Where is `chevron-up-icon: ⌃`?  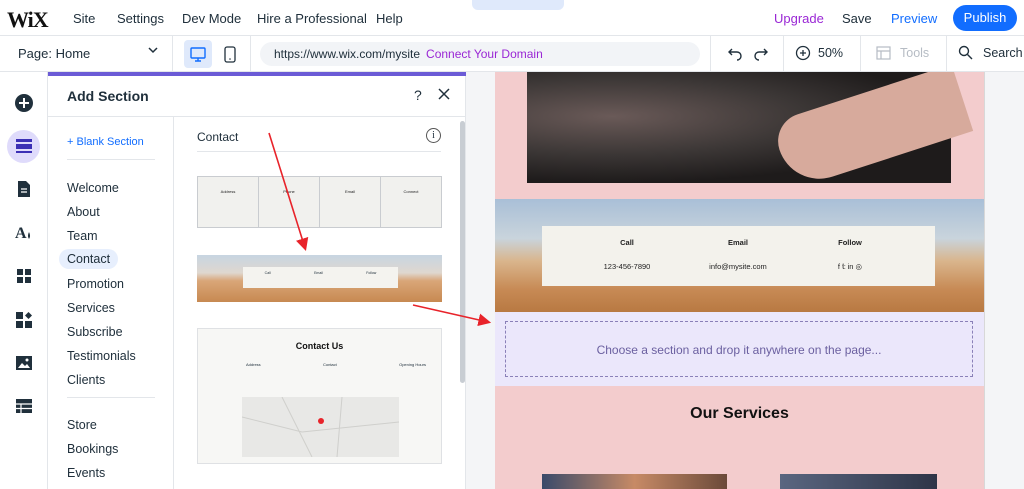
chevron-up-icon: ⌃ is located at coordinates (518, 3).